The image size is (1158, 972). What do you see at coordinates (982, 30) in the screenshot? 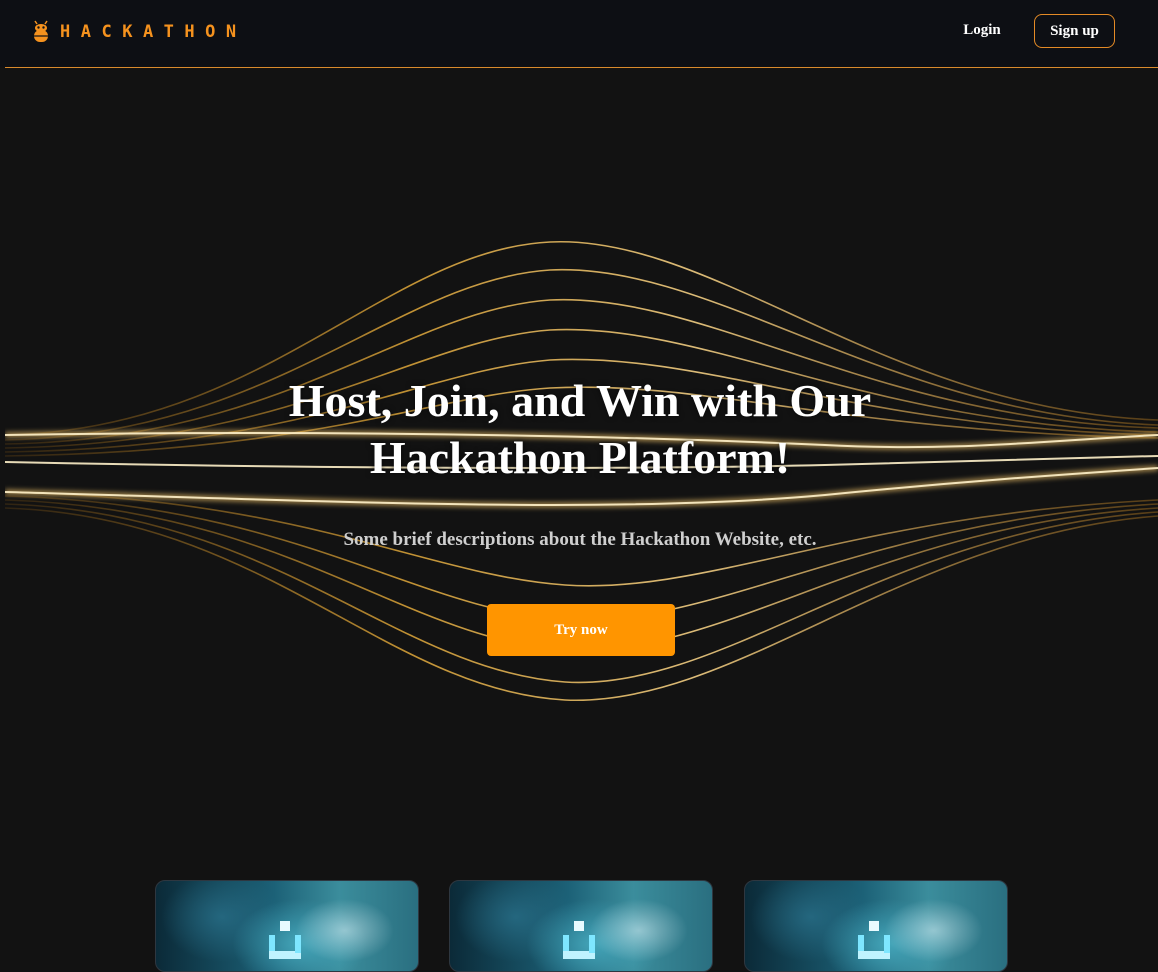
I see `login-link: Login` at bounding box center [982, 30].